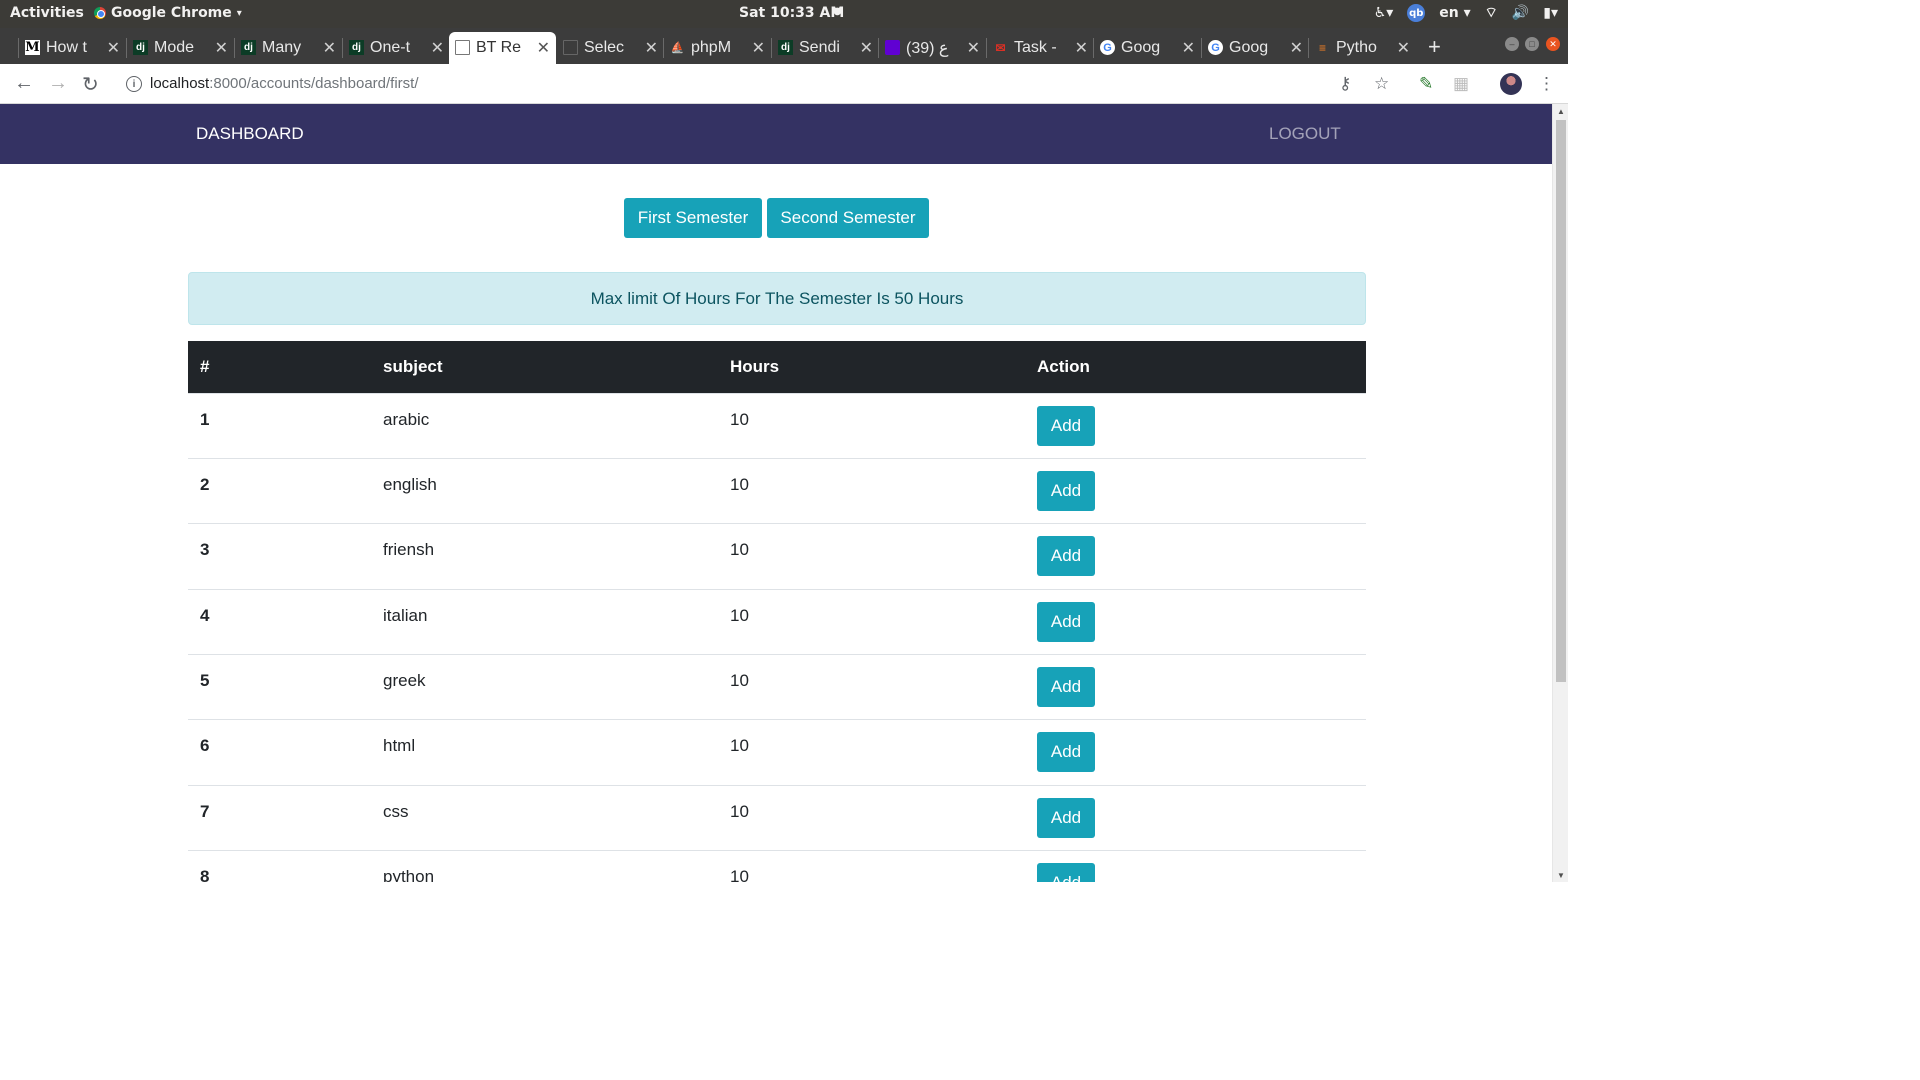 The width and height of the screenshot is (1920, 1080). Describe the element at coordinates (1550, 13) in the screenshot. I see `battery-icon: ▮▾` at that location.